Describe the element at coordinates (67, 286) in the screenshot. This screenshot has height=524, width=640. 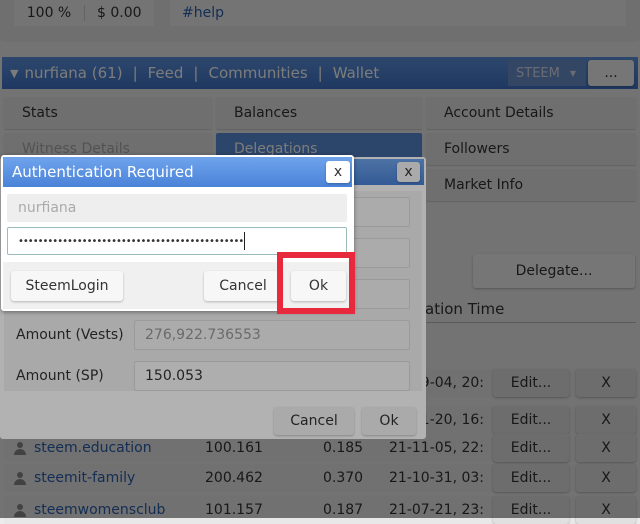
I see `steemlogin-button: SteemLogin` at that location.